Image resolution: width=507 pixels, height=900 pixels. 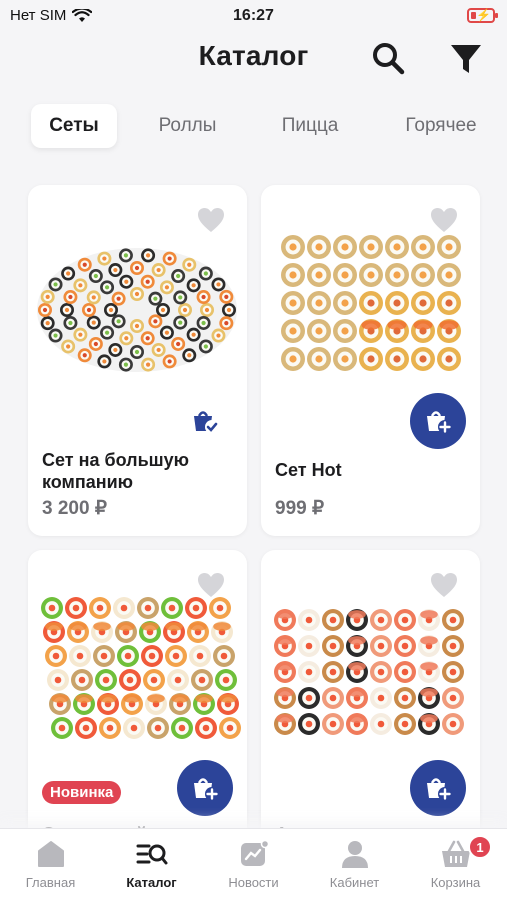 I want to click on nav-label: Новости, so click(x=253, y=882).